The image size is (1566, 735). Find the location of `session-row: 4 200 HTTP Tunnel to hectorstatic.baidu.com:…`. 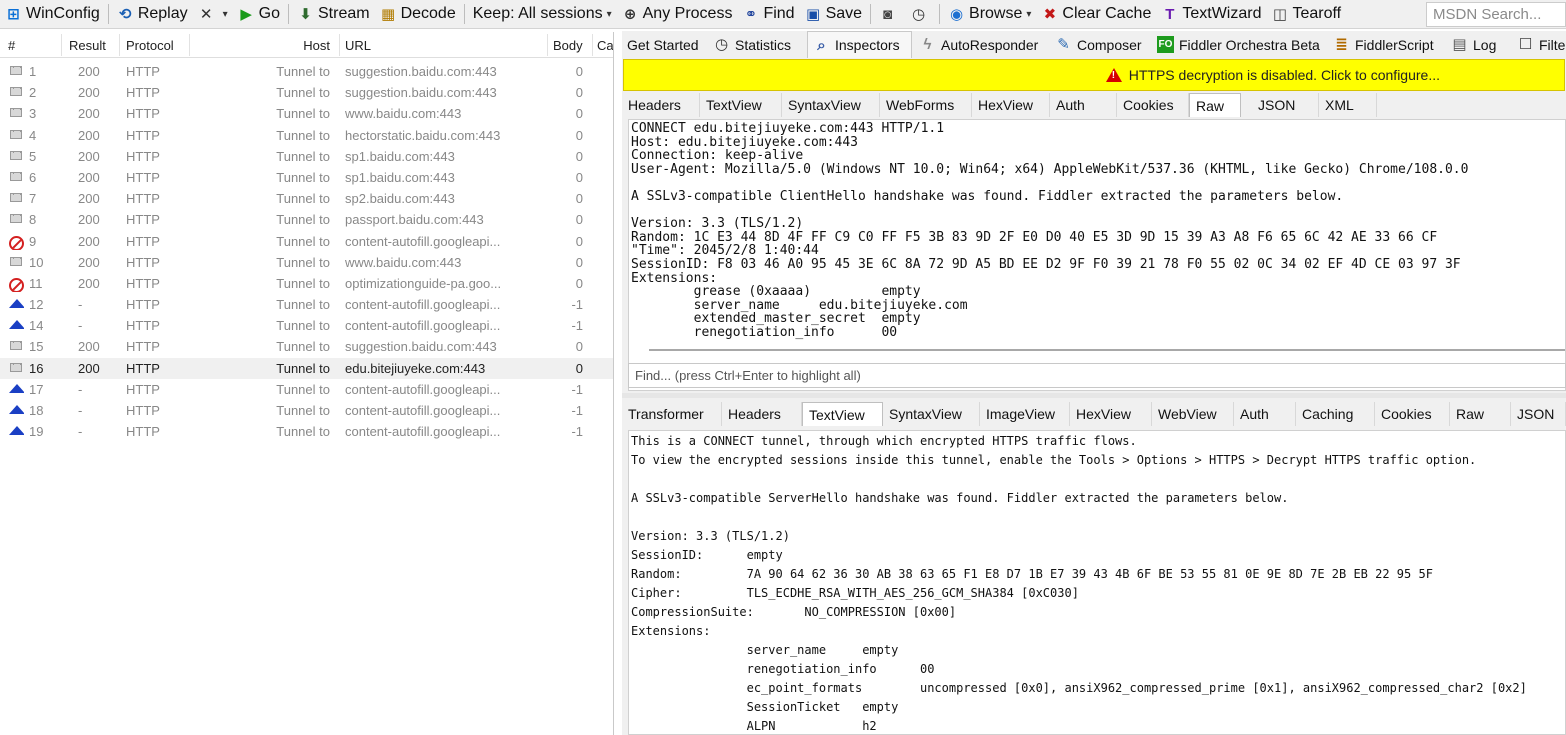

session-row: 4 200 HTTP Tunnel to hectorstatic.baidu.com:… is located at coordinates (306, 135).